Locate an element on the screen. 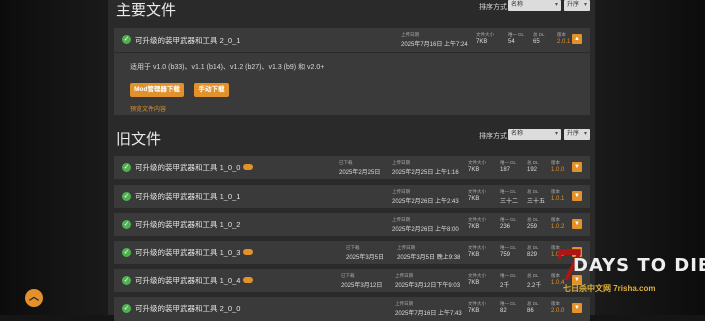 The image size is (705, 321). old-sort-select: 名称 ▾ is located at coordinates (534, 134).